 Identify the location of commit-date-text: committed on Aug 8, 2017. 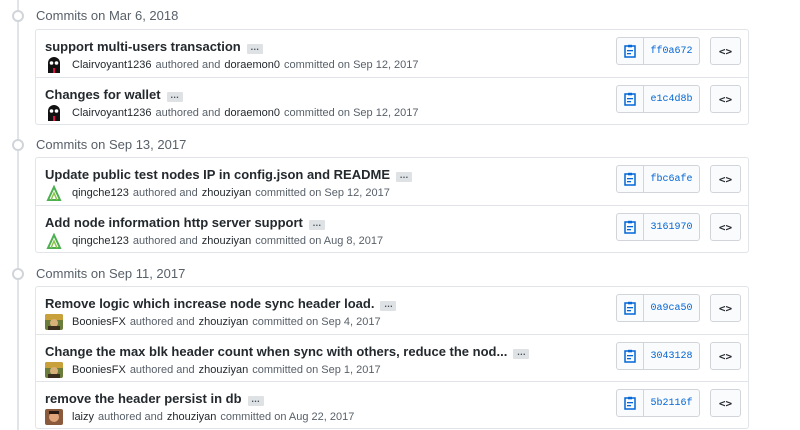
(319, 241).